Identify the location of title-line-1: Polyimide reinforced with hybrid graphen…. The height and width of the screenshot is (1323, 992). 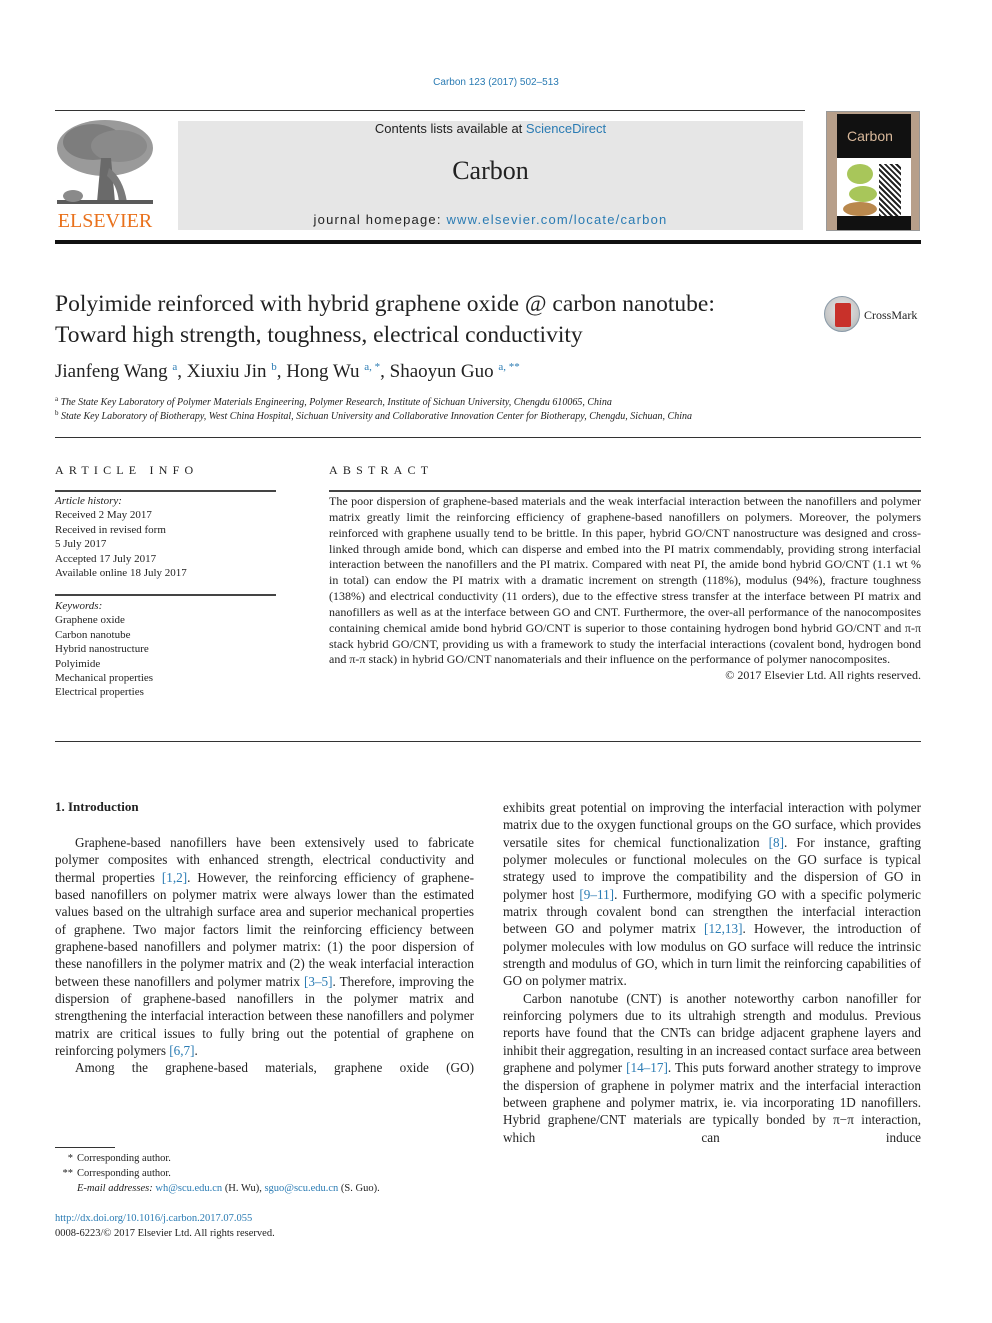
(385, 304).